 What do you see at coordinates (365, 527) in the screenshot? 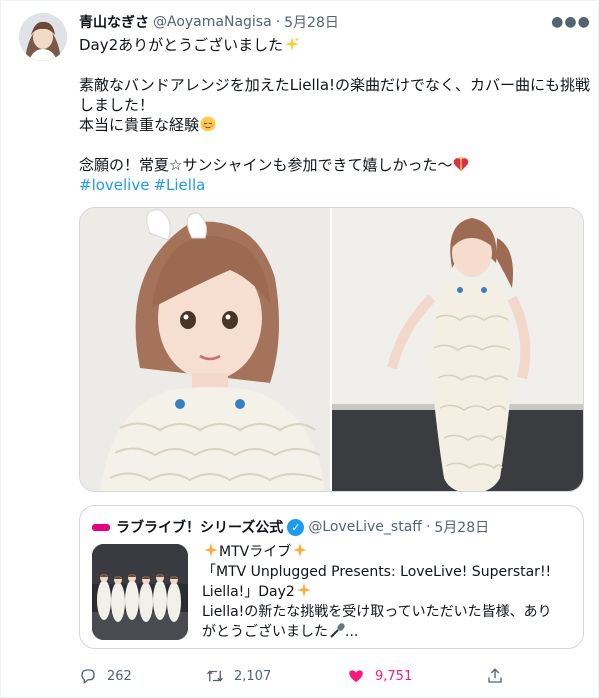
I see `quoted-handle: @LoveLive_staff` at bounding box center [365, 527].